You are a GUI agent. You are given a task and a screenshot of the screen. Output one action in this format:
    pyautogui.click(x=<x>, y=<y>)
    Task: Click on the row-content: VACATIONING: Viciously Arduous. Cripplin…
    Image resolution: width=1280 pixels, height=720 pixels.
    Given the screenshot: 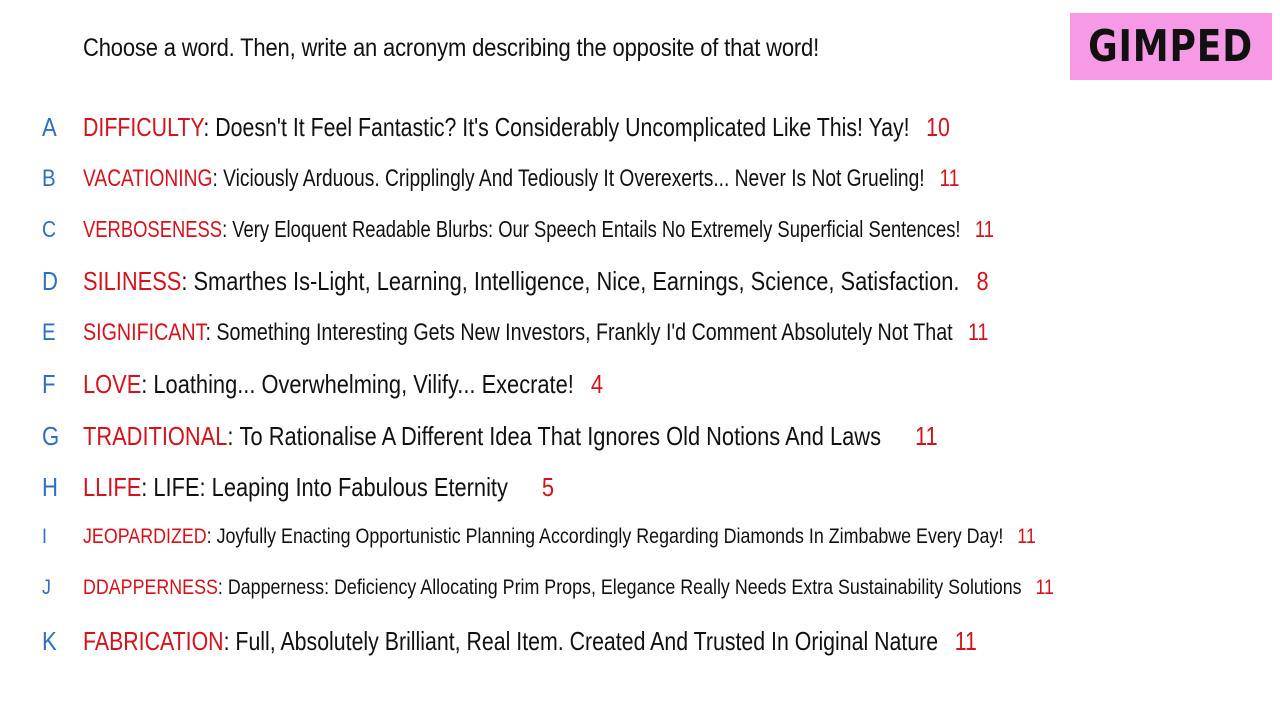 What is the action you would take?
    pyautogui.click(x=521, y=179)
    